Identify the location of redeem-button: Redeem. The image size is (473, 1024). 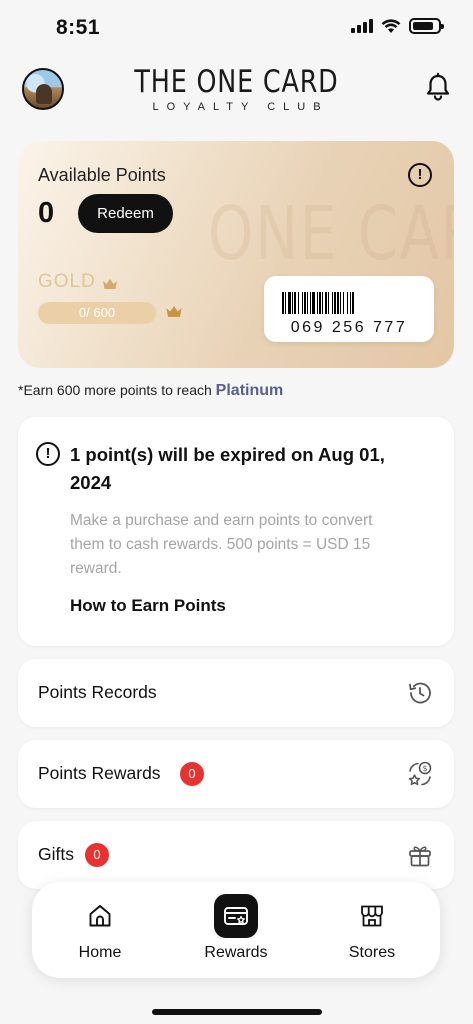
(125, 213).